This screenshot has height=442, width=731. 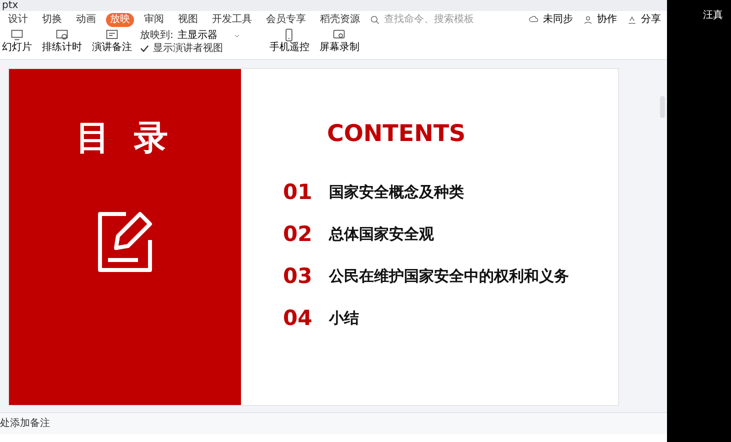 What do you see at coordinates (344, 319) in the screenshot?
I see `item-text: 小结` at bounding box center [344, 319].